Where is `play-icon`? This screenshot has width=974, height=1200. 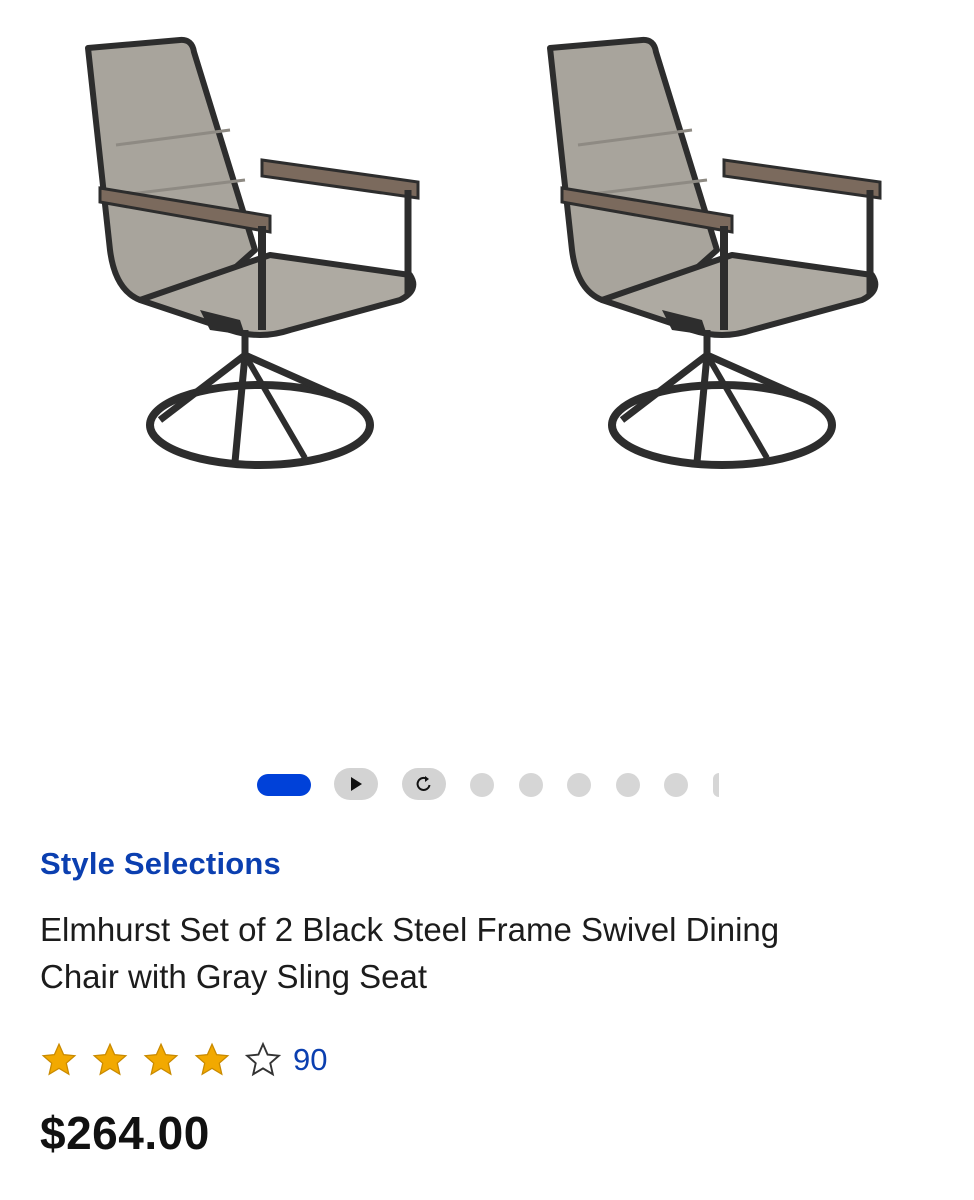
play-icon is located at coordinates (356, 784).